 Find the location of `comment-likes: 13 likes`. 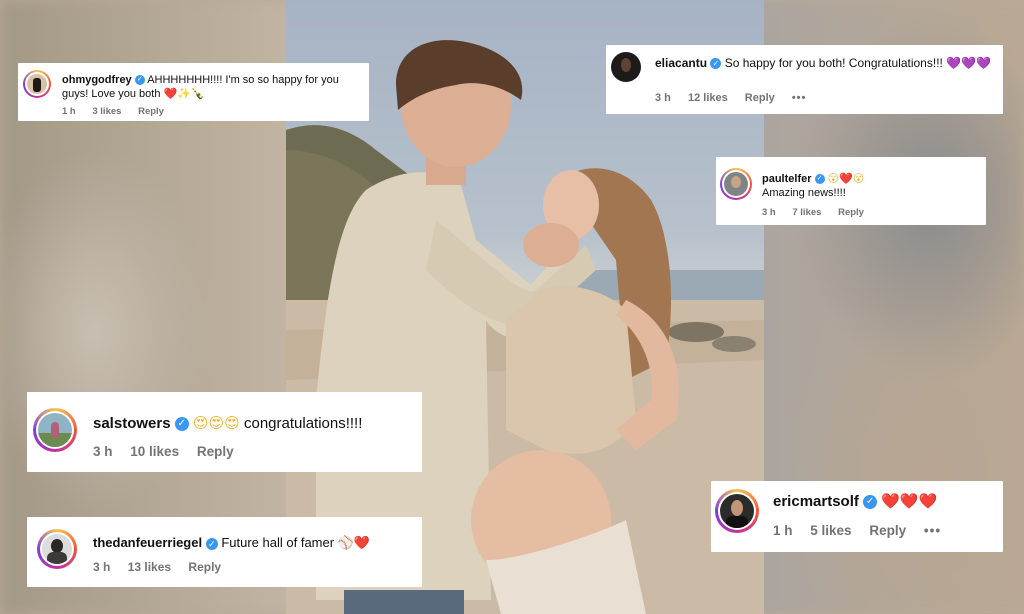

comment-likes: 13 likes is located at coordinates (149, 567).